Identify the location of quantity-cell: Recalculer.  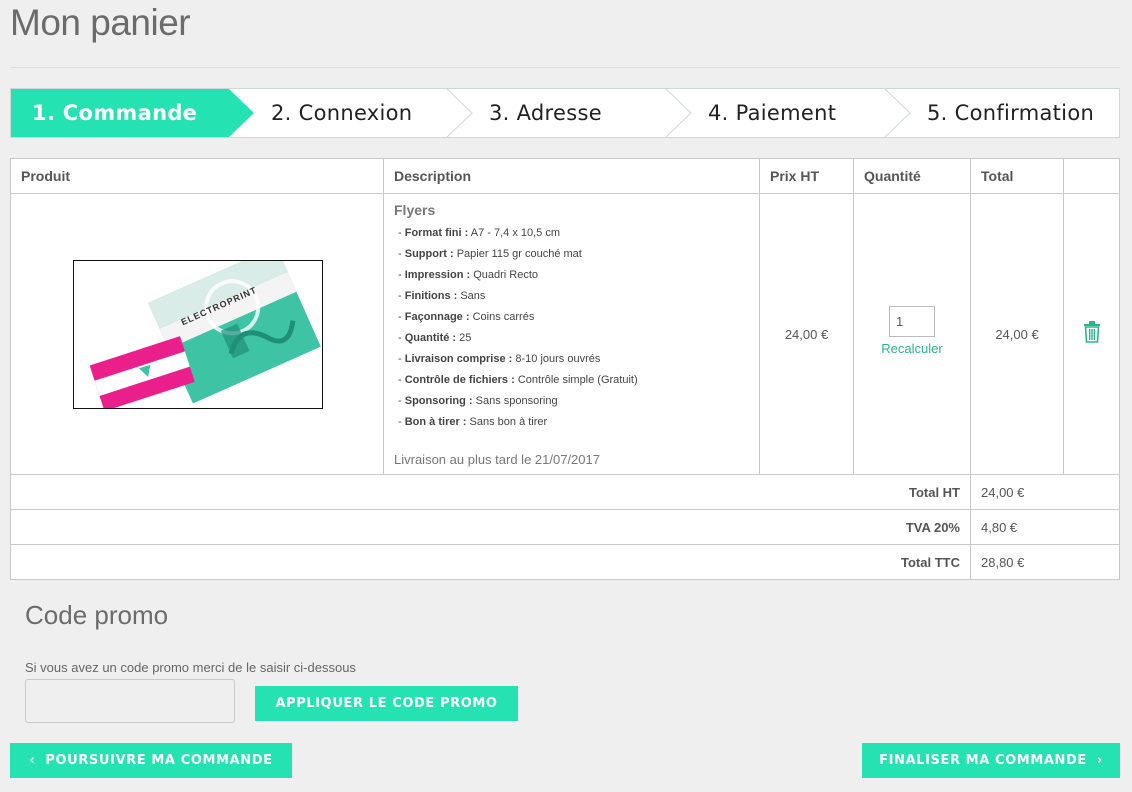
(912, 334).